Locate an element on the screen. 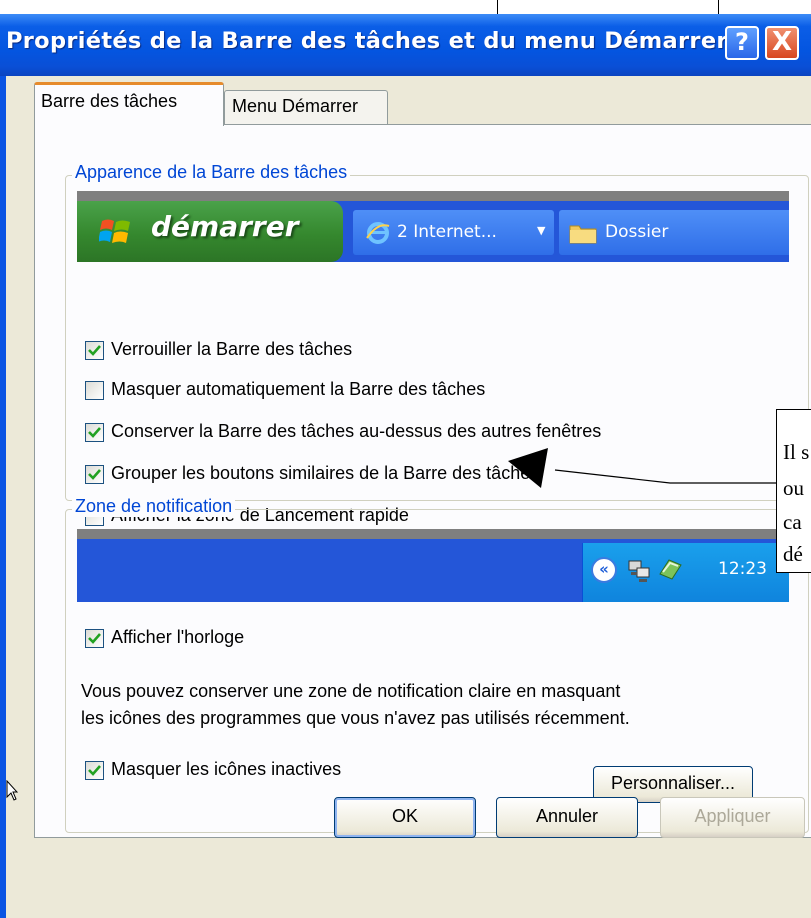 The image size is (811, 918). callout-line-2: ou is located at coordinates (793, 488).